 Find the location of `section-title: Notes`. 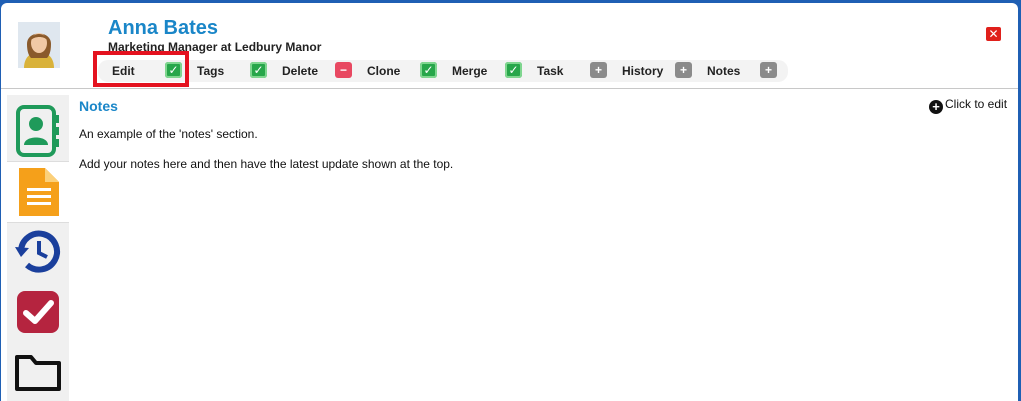

section-title: Notes is located at coordinates (98, 106).